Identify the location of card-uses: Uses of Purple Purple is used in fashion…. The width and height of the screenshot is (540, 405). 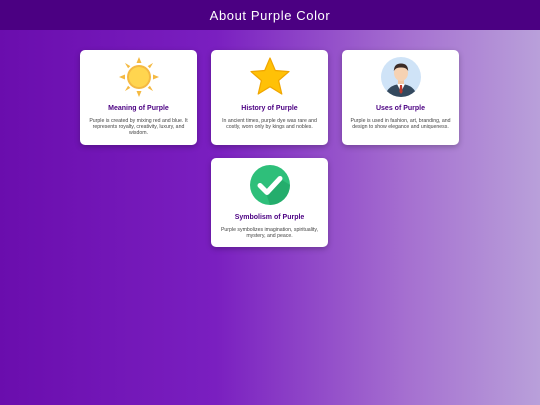
(400, 97).